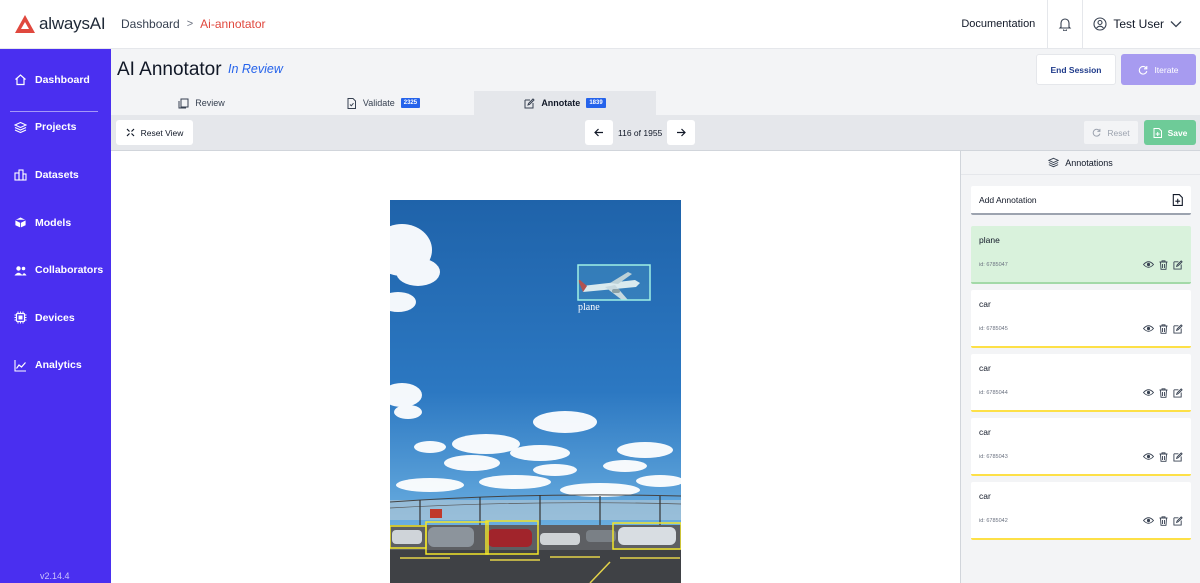 The image size is (1200, 583). What do you see at coordinates (20, 317) in the screenshot?
I see `chip-icon` at bounding box center [20, 317].